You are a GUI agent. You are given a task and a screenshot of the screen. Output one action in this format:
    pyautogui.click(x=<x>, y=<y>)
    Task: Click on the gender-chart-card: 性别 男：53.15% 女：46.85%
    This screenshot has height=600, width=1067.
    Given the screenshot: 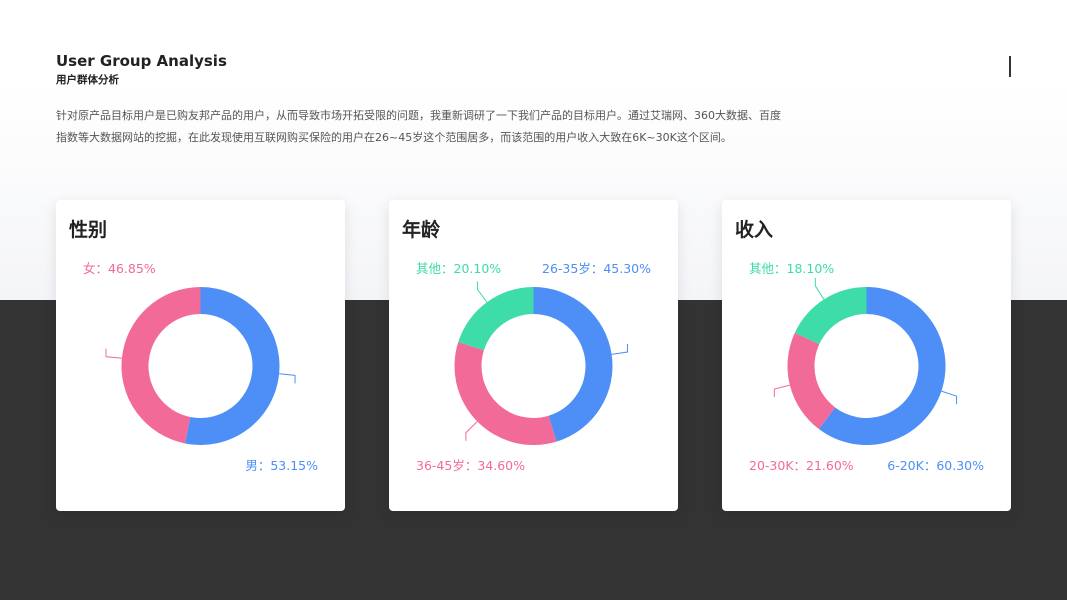 What is the action you would take?
    pyautogui.click(x=200, y=355)
    